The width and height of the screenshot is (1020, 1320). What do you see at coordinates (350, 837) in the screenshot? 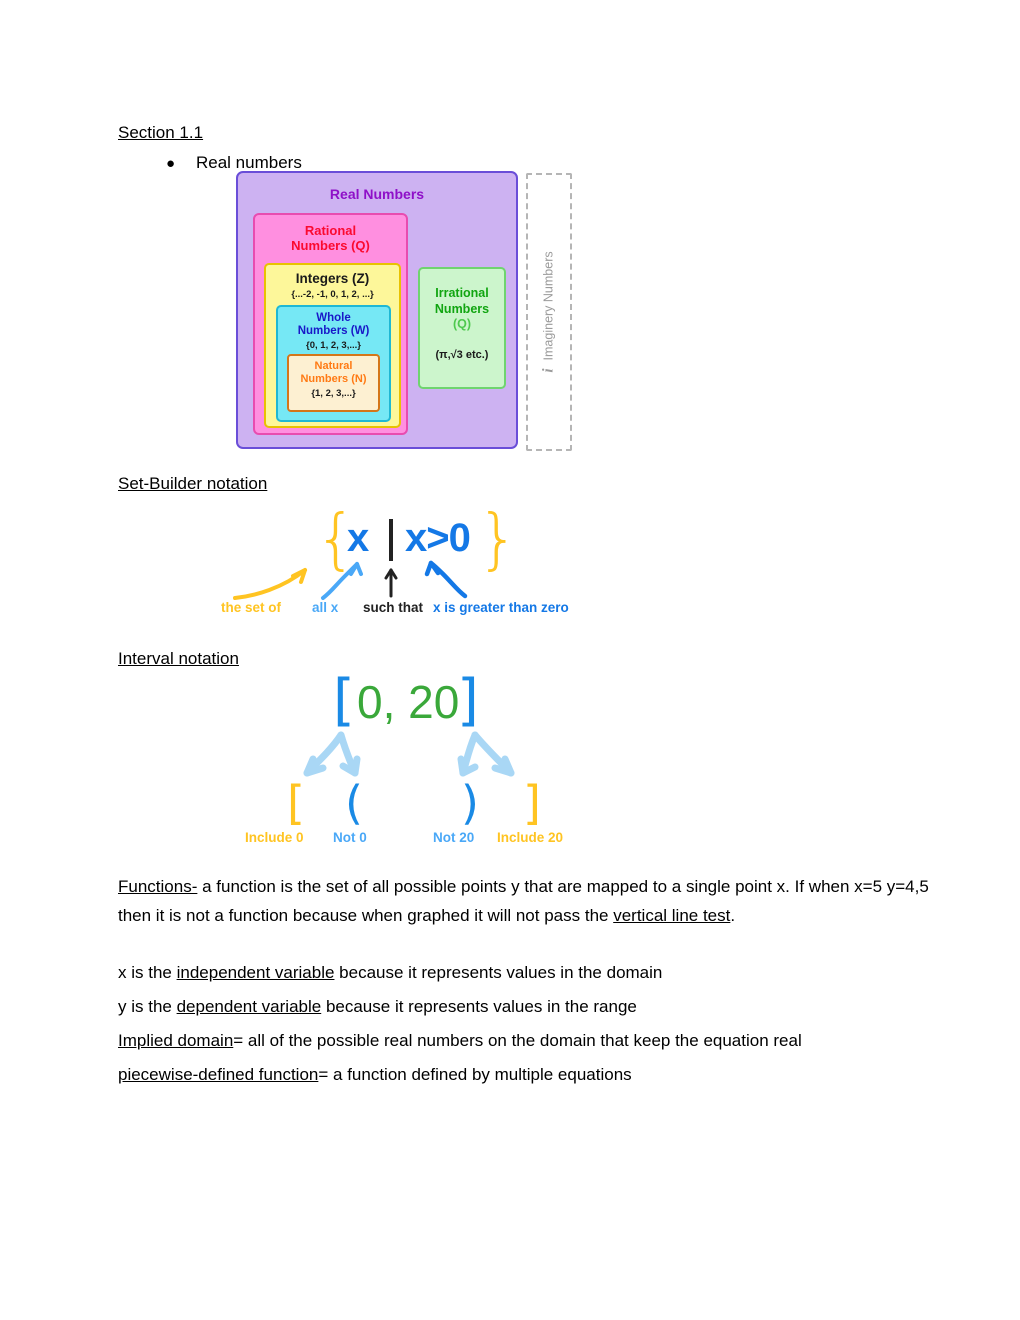
I see `label-not-0: Not 0` at bounding box center [350, 837].